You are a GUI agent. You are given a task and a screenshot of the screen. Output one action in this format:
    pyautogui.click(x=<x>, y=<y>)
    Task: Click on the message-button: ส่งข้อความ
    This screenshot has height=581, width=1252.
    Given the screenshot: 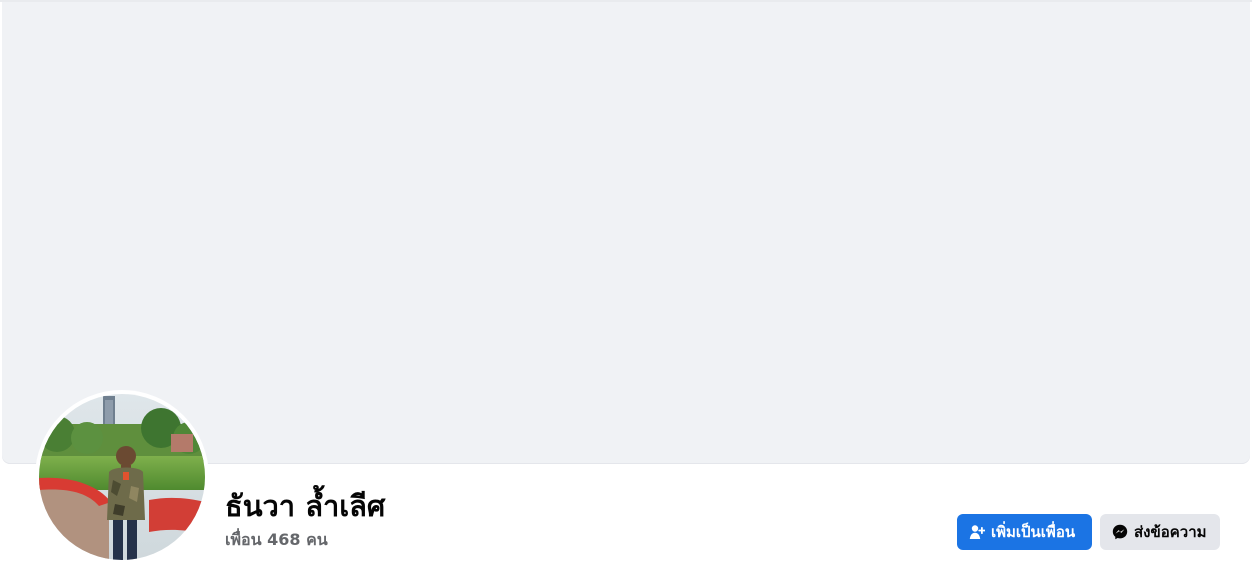 What is the action you would take?
    pyautogui.click(x=1160, y=532)
    